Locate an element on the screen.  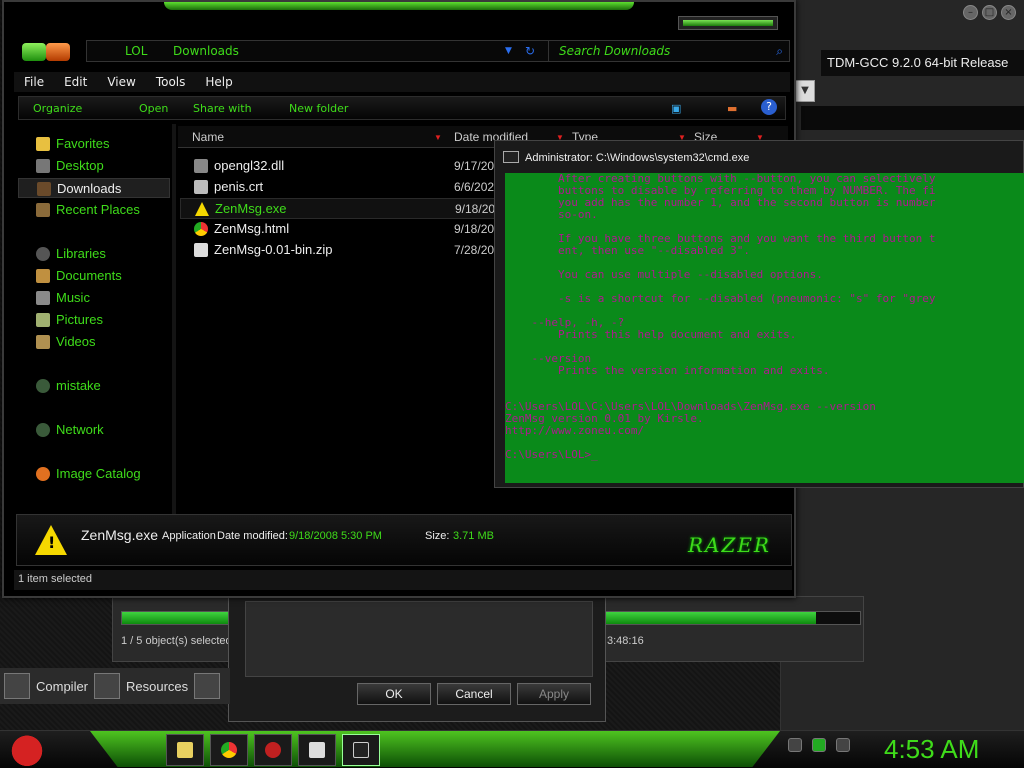
search-icon: ⌕ is located at coordinates (779, 51).